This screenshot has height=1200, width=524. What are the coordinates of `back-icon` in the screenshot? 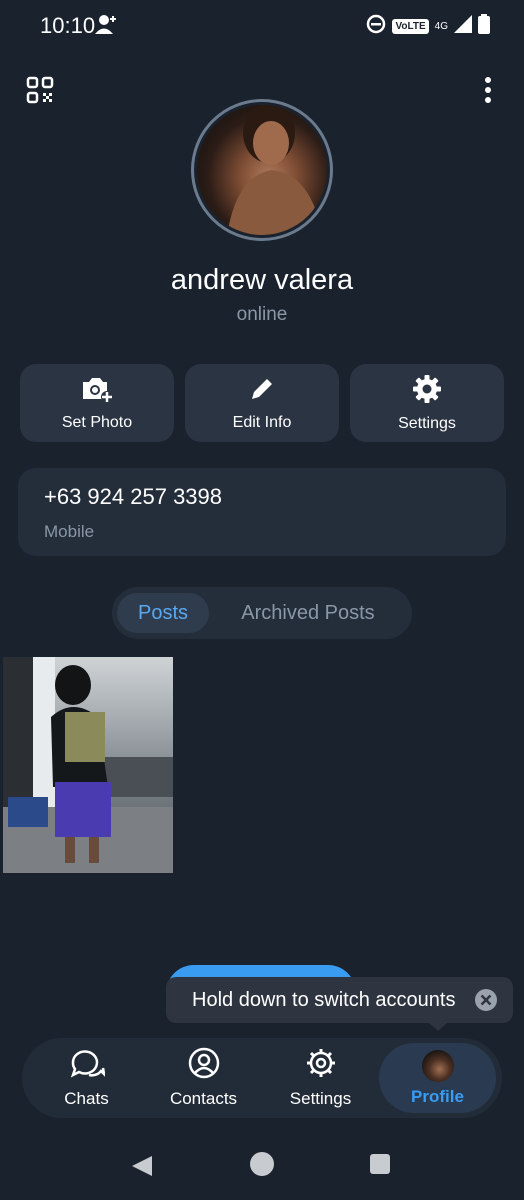 It's located at (142, 1168).